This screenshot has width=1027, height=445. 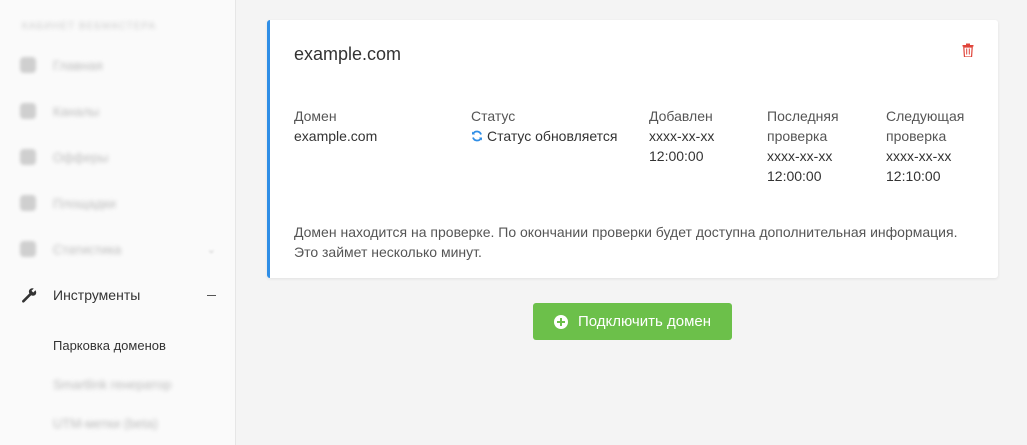 I want to click on added-column: Добавлен xxxx-xx-xx 12:00:00, so click(x=681, y=136).